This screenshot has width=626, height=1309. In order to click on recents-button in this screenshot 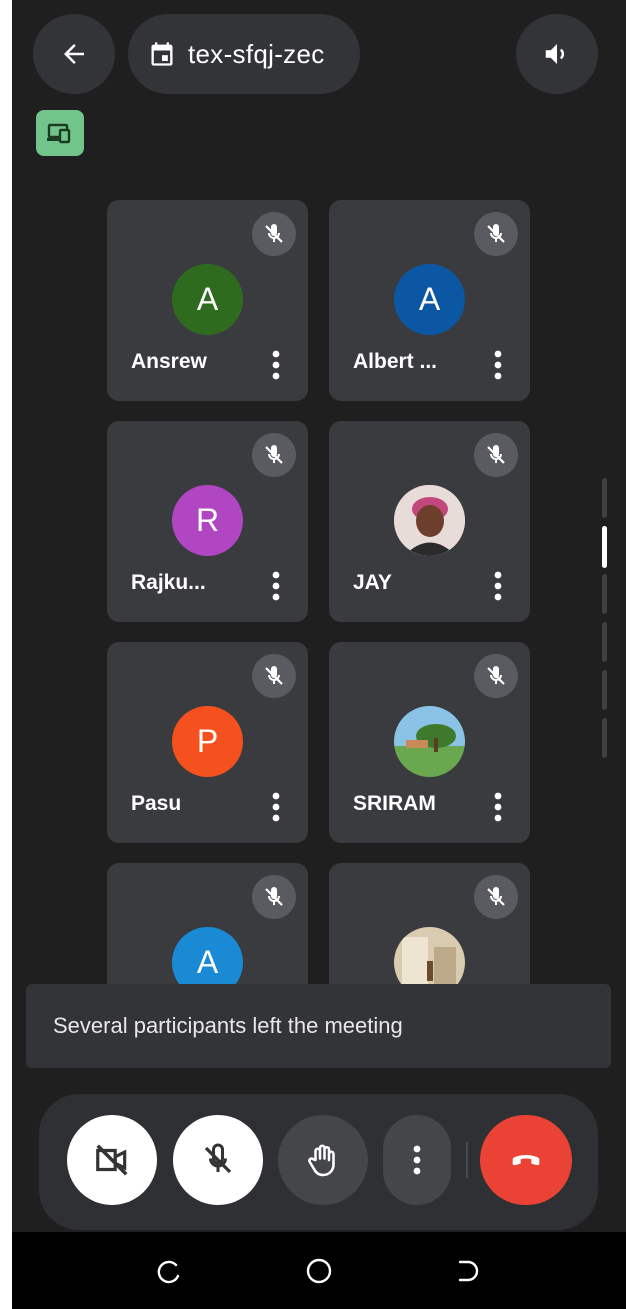, I will do `click(169, 1271)`.